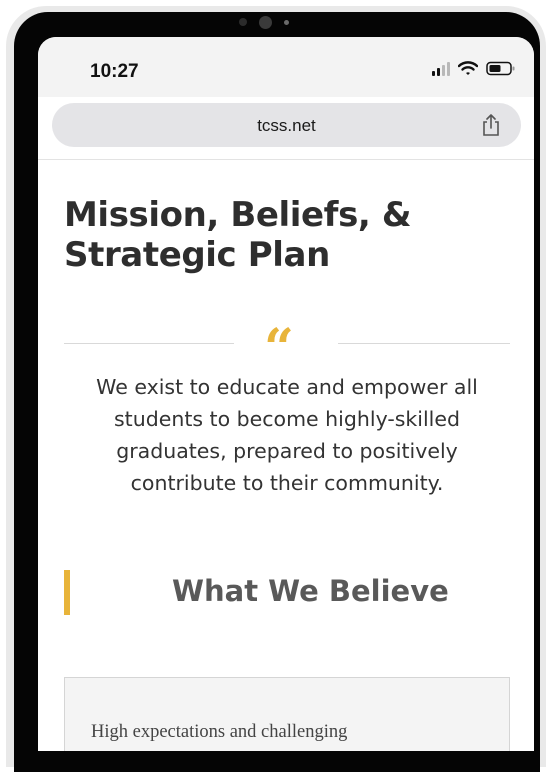 Image resolution: width=553 pixels, height=772 pixels. What do you see at coordinates (286, 22) in the screenshot?
I see `sensor-icon` at bounding box center [286, 22].